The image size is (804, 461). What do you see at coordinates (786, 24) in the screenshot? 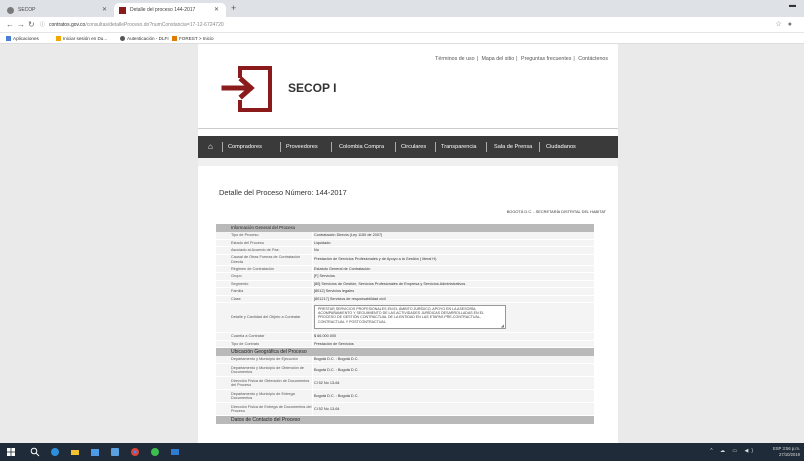
I see `star-icon: ☆●` at bounding box center [786, 24].